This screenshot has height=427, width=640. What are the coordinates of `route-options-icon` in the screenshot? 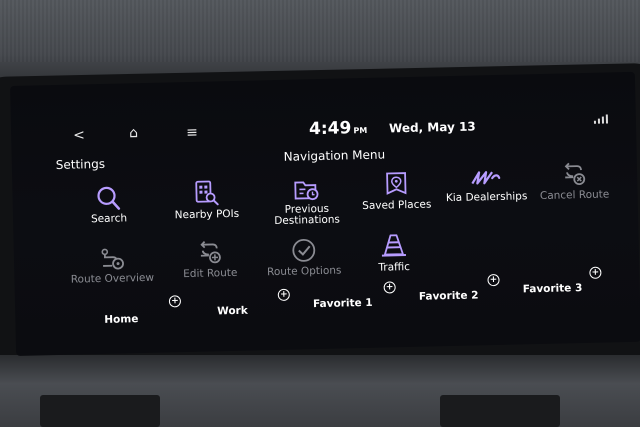 It's located at (304, 250).